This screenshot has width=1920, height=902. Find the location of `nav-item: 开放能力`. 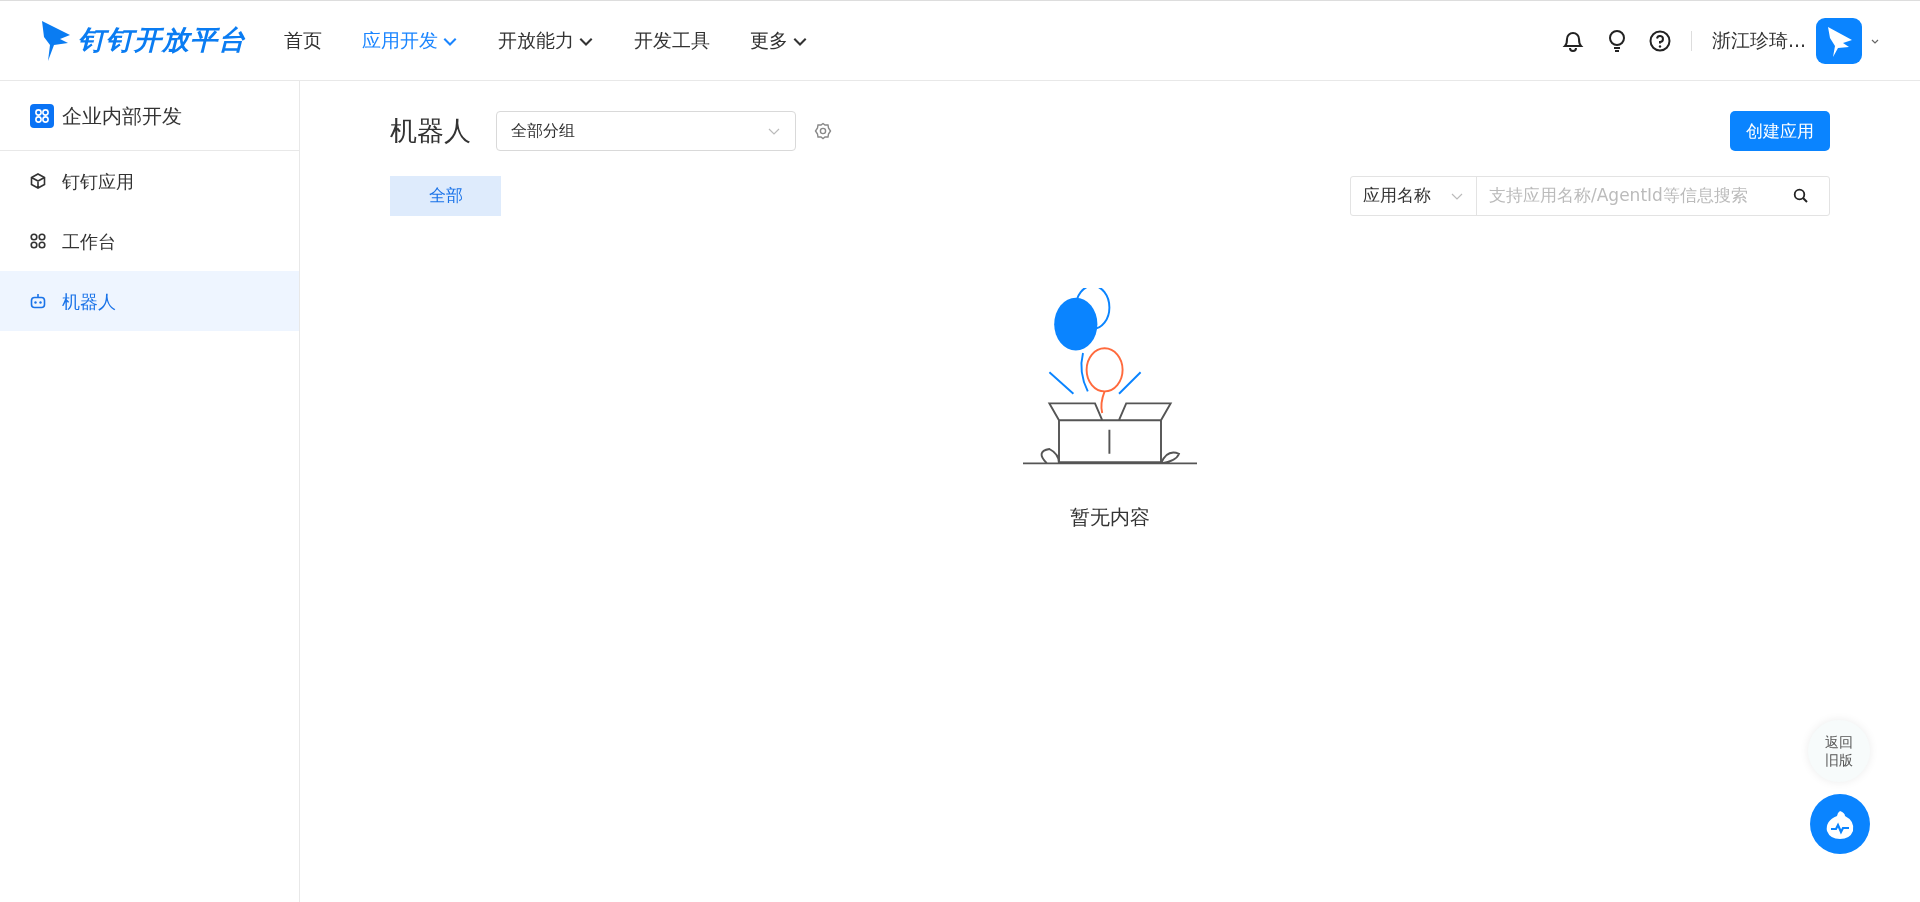

nav-item: 开放能力 is located at coordinates (546, 40).